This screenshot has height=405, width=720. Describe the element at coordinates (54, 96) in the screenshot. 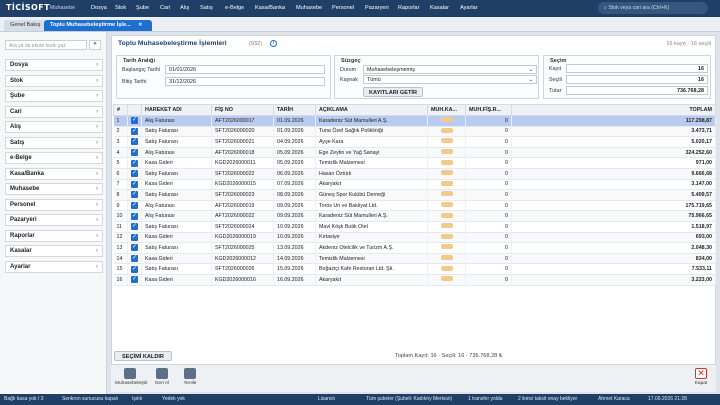

I see `sidebar-item-2: Şube ›` at that location.